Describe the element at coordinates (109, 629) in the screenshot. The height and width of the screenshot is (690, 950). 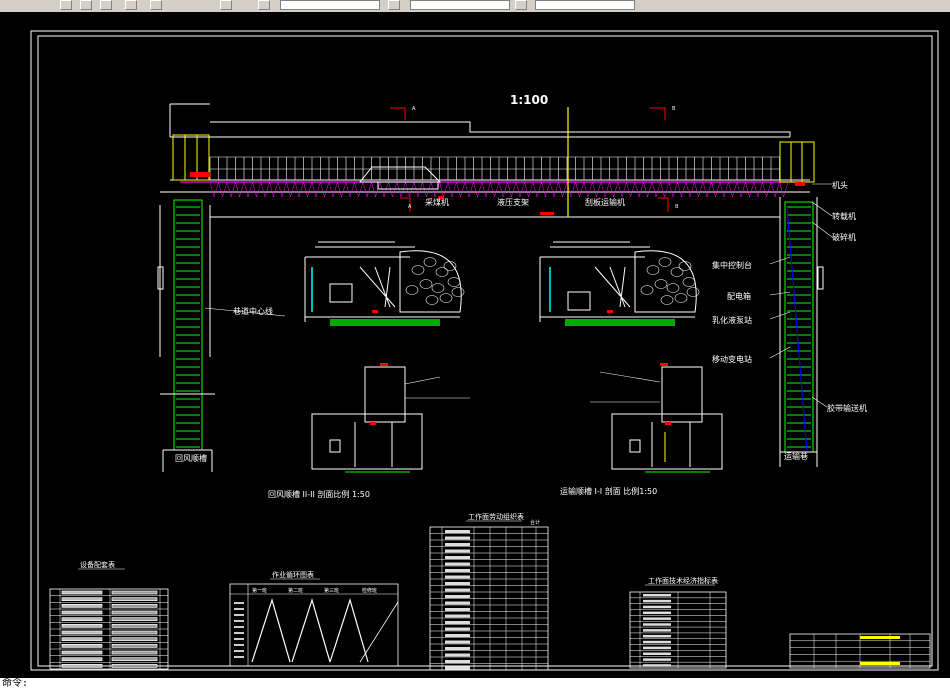
I see `equipment-table` at that location.